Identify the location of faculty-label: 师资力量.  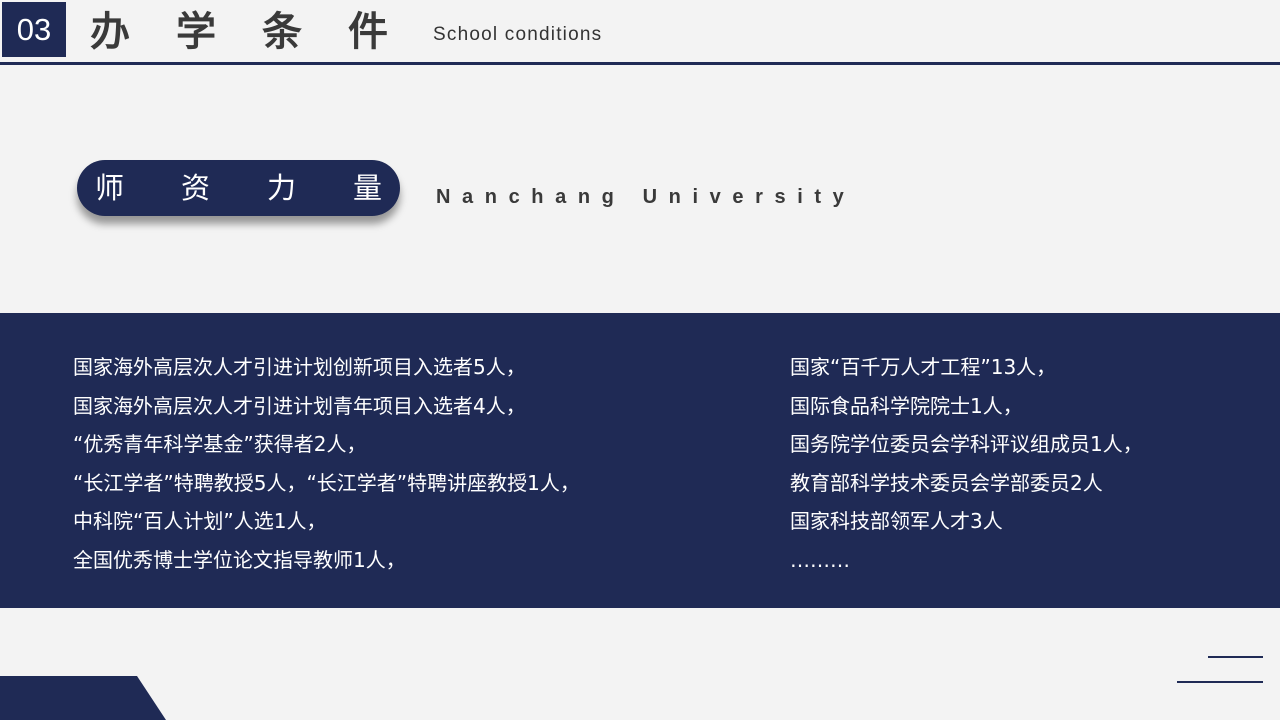
(267, 188).